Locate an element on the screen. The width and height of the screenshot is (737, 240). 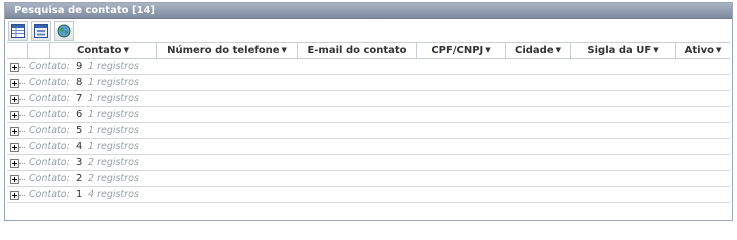
column-header-sigla-uf: Sigla da UF ▼ is located at coordinates (622, 50).